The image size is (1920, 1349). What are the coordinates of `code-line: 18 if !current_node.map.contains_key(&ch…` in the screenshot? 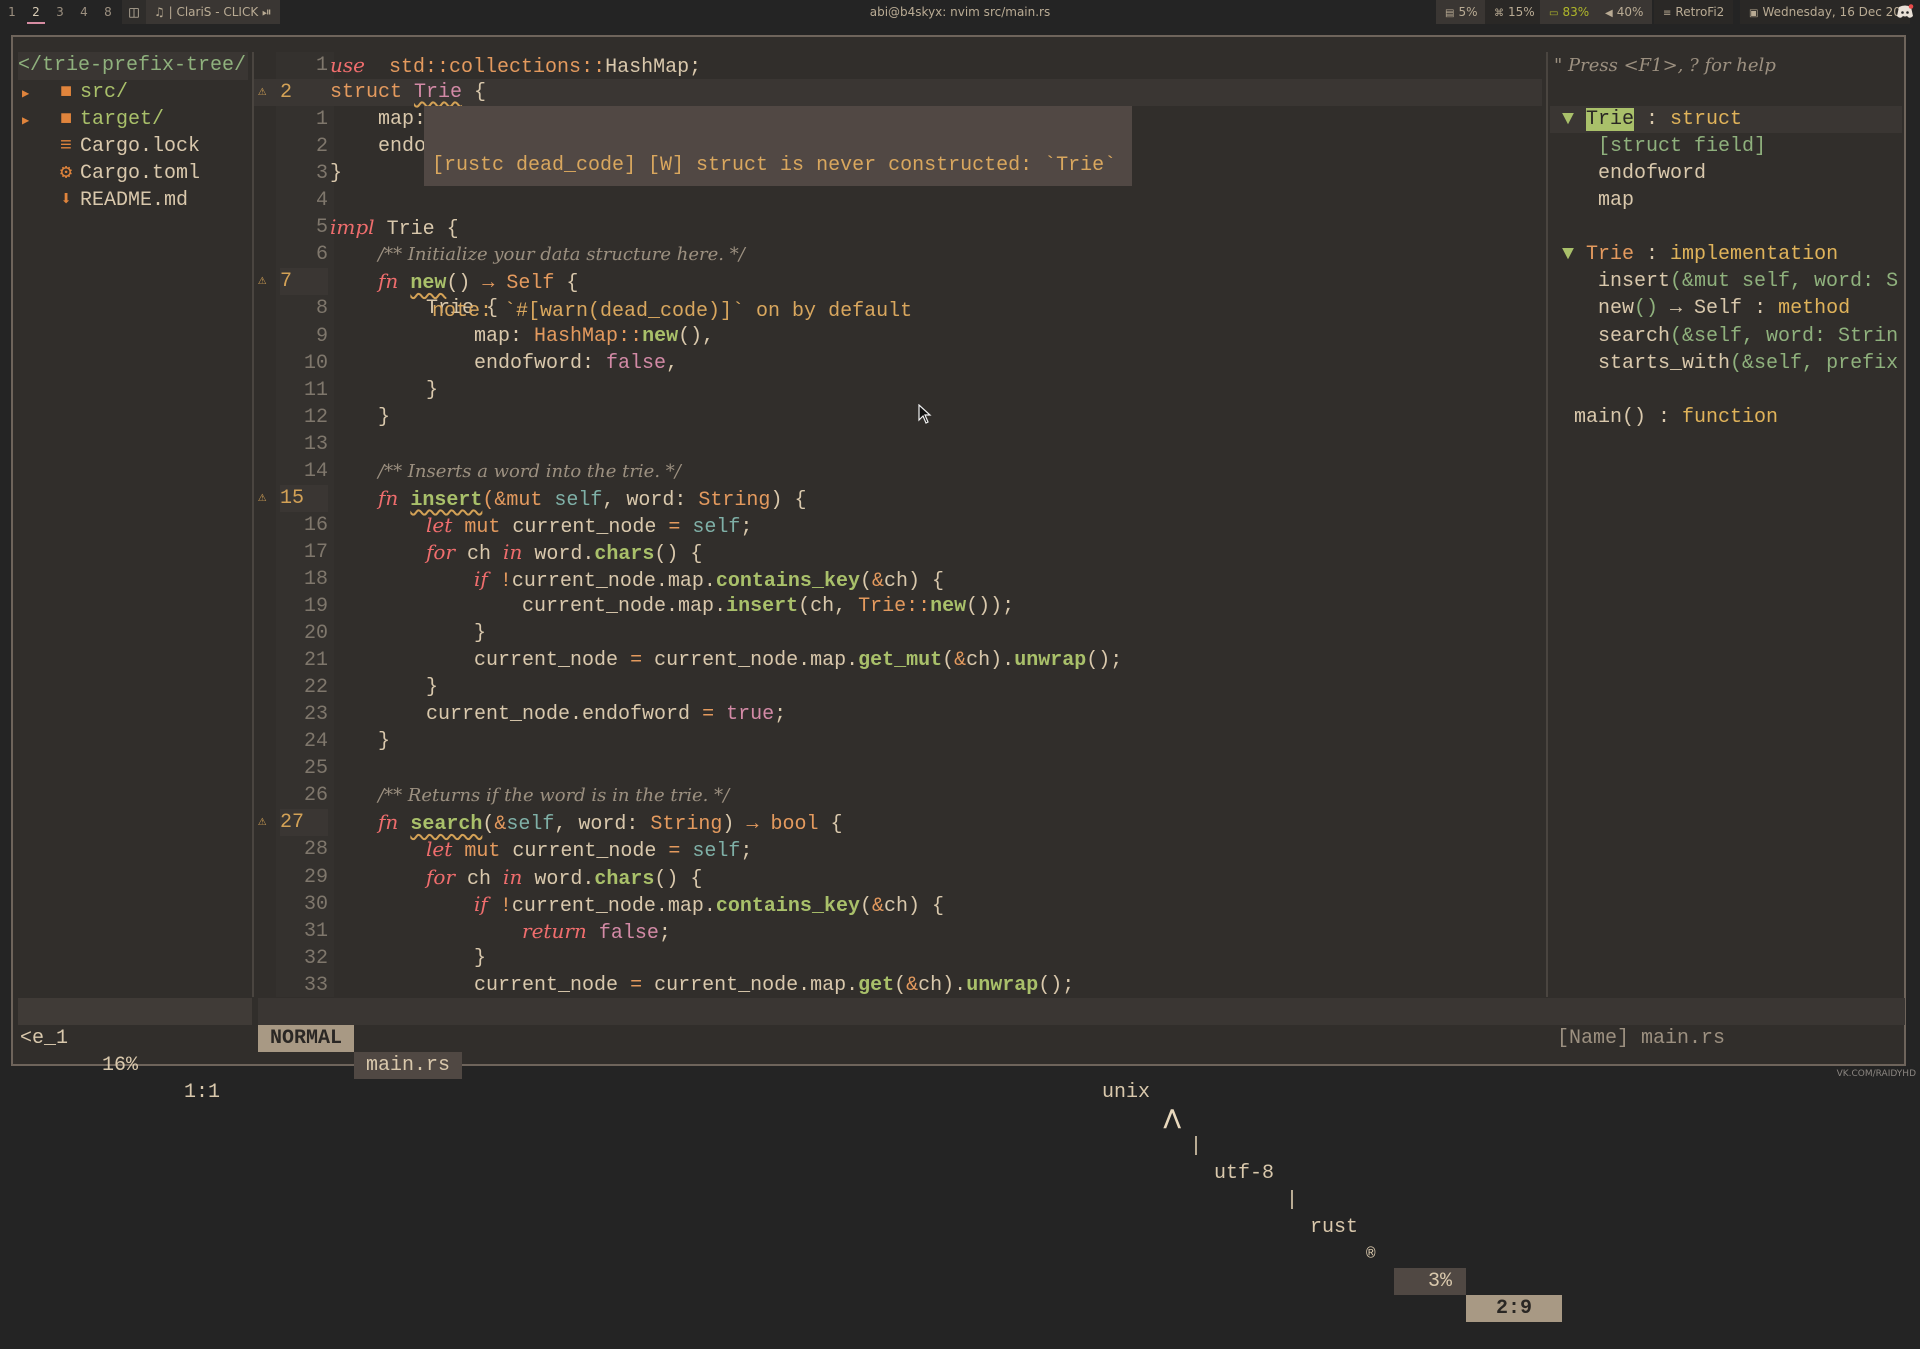 It's located at (898, 579).